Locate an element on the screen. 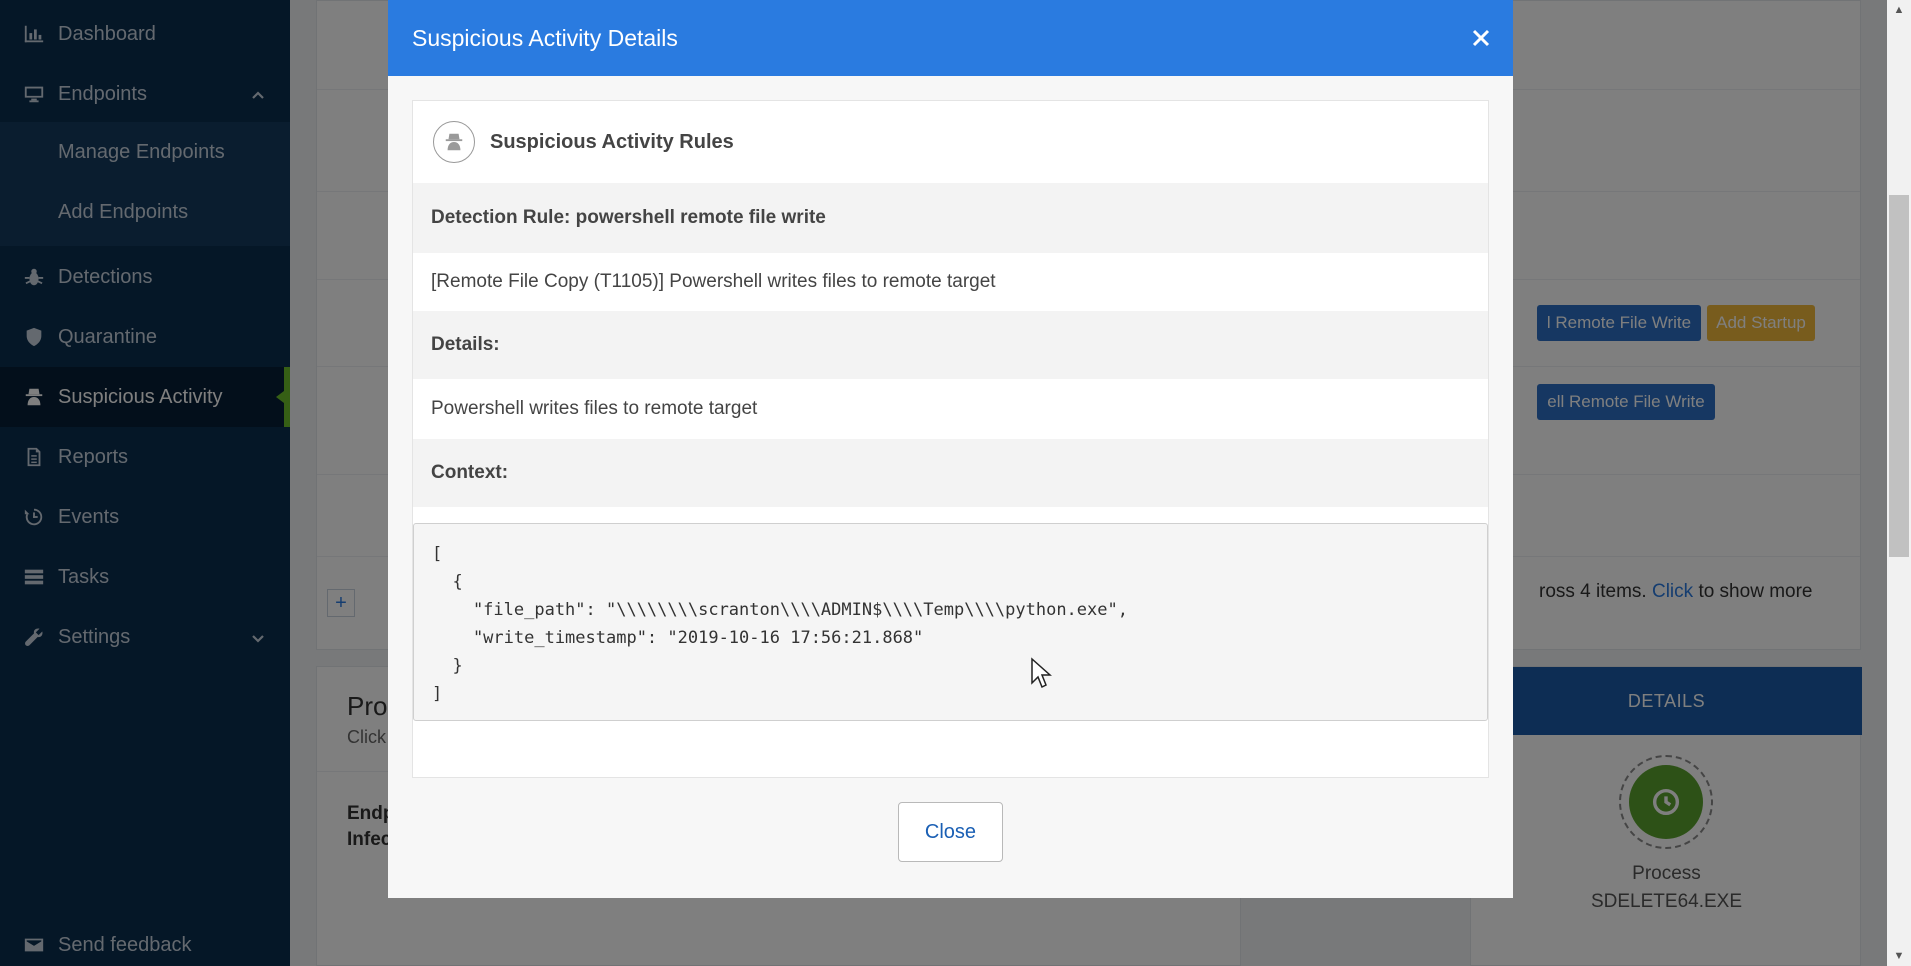  close-button: Close is located at coordinates (950, 832).